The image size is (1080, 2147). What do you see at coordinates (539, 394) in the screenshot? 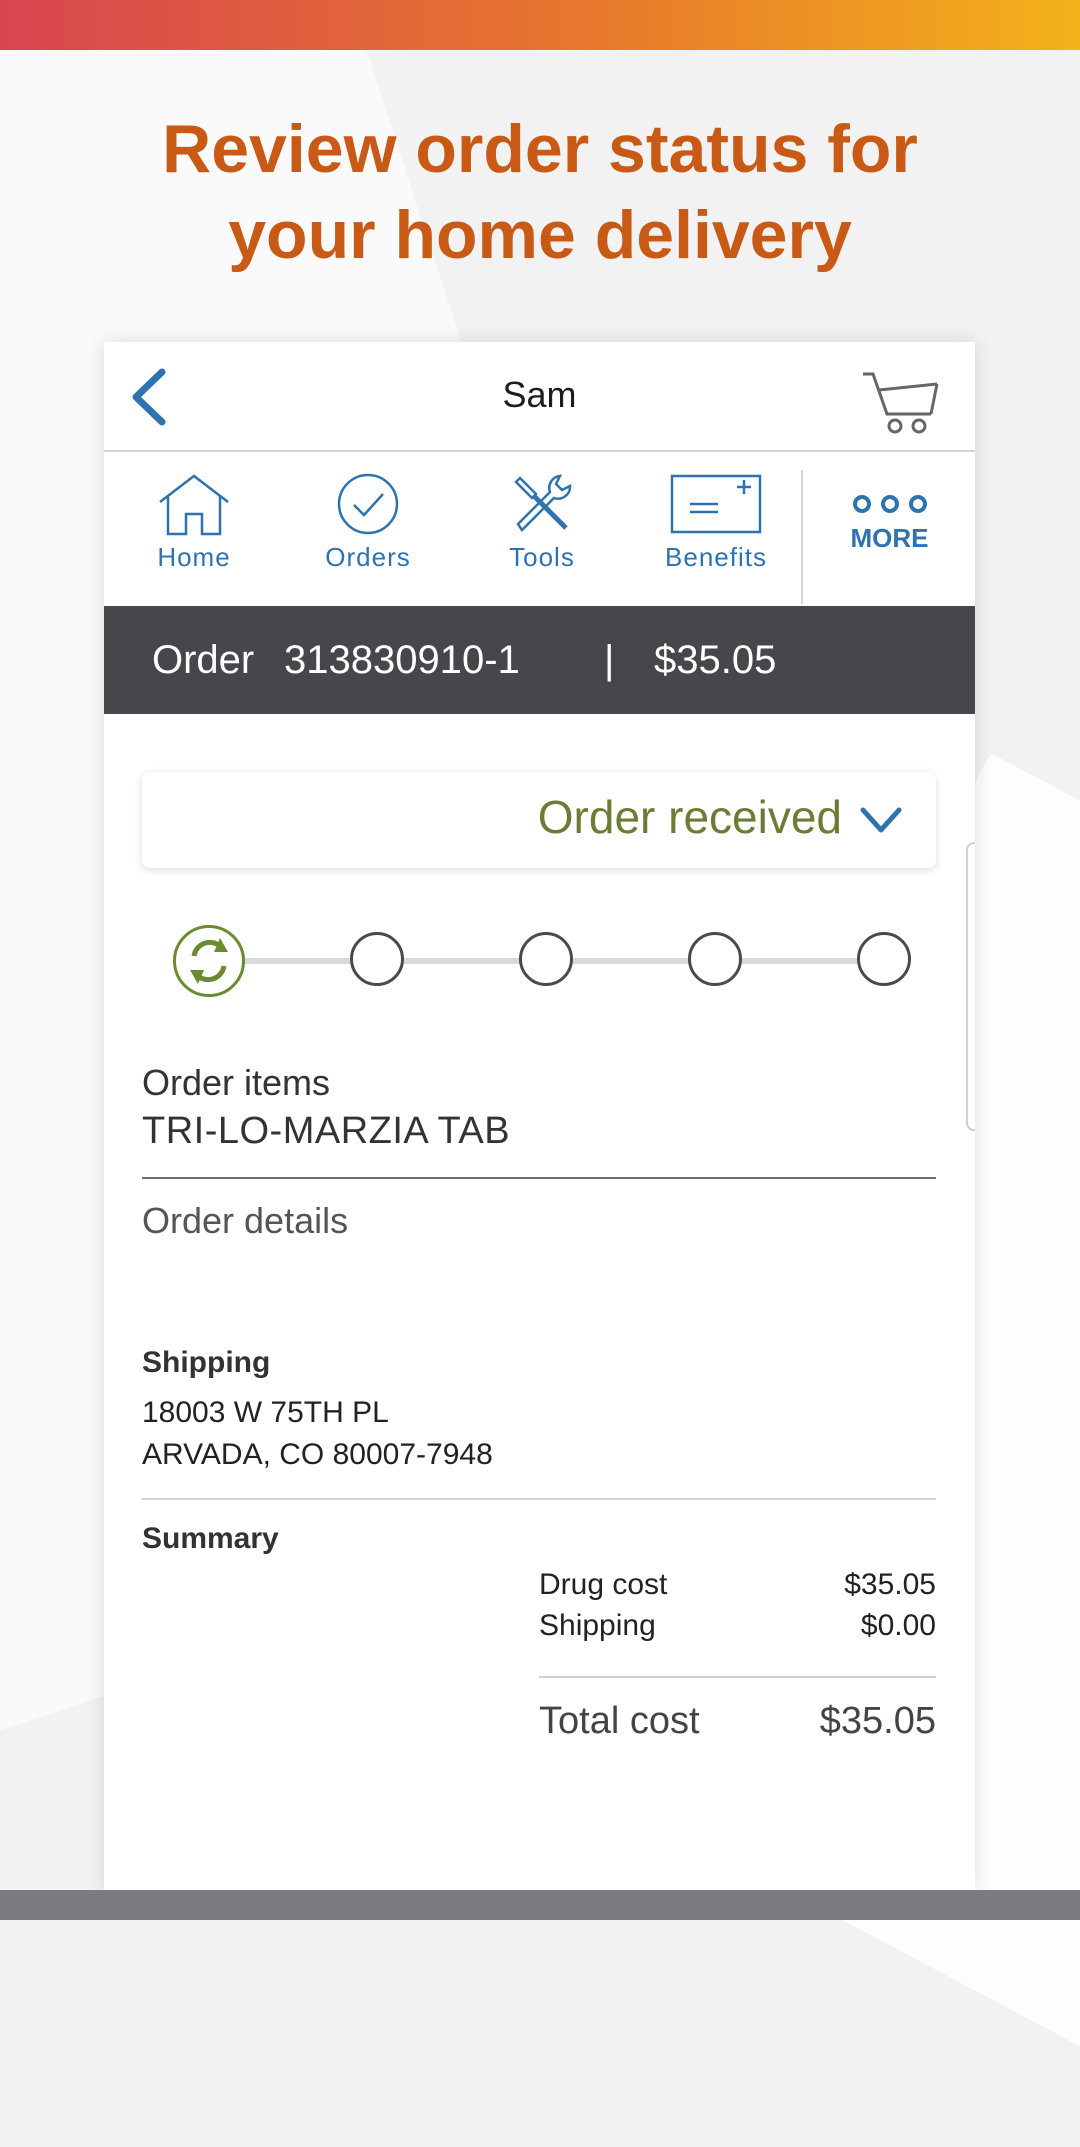
I see `header-title: Sam` at bounding box center [539, 394].